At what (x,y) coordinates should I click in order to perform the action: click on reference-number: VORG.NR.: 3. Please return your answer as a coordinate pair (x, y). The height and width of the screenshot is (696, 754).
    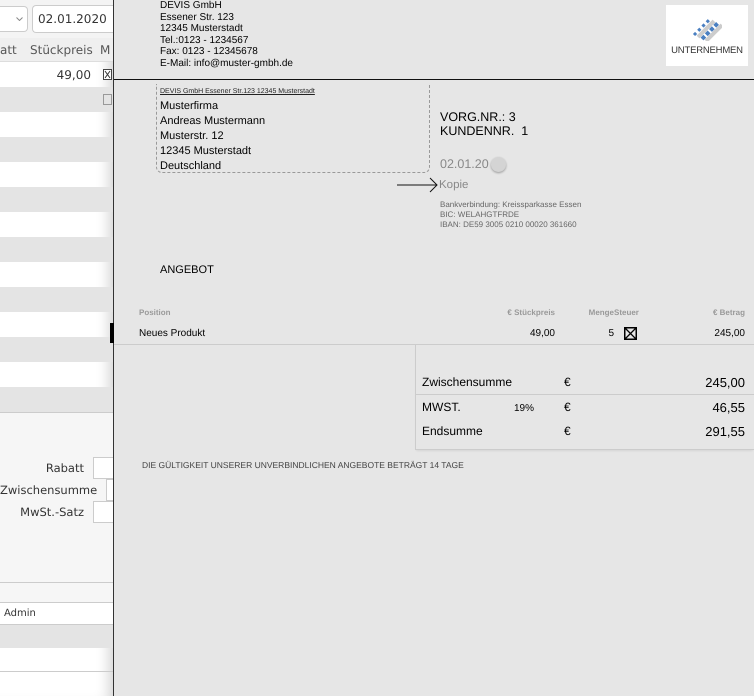
    Looking at the image, I should click on (478, 117).